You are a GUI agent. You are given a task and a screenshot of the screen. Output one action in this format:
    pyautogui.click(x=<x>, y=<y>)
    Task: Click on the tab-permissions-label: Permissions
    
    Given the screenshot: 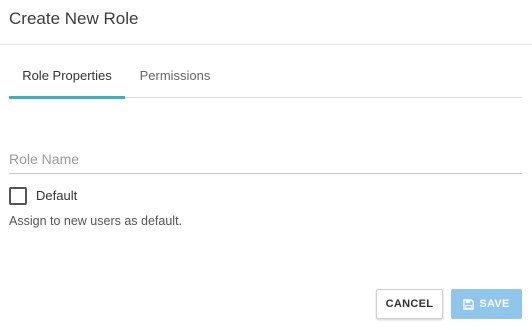 What is the action you would take?
    pyautogui.click(x=175, y=75)
    